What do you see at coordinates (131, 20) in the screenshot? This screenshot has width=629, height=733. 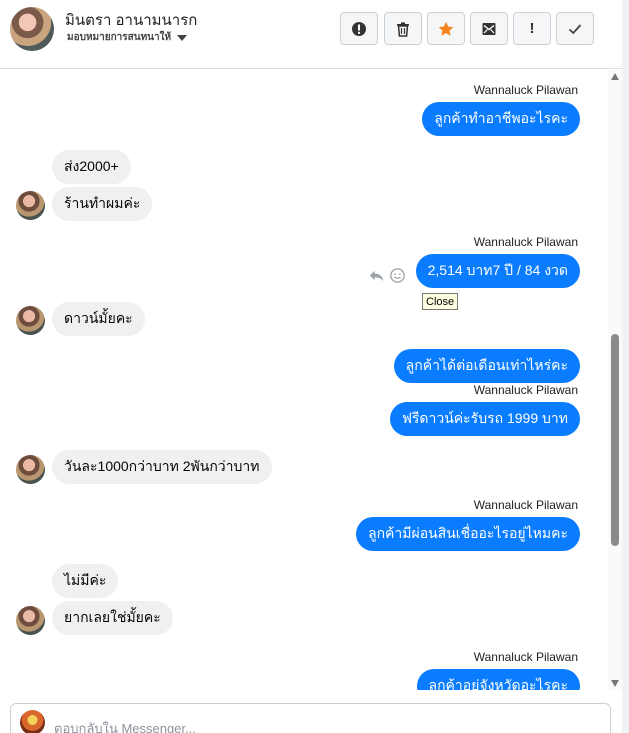 I see `contact-name: มินตรา อานามนารก` at bounding box center [131, 20].